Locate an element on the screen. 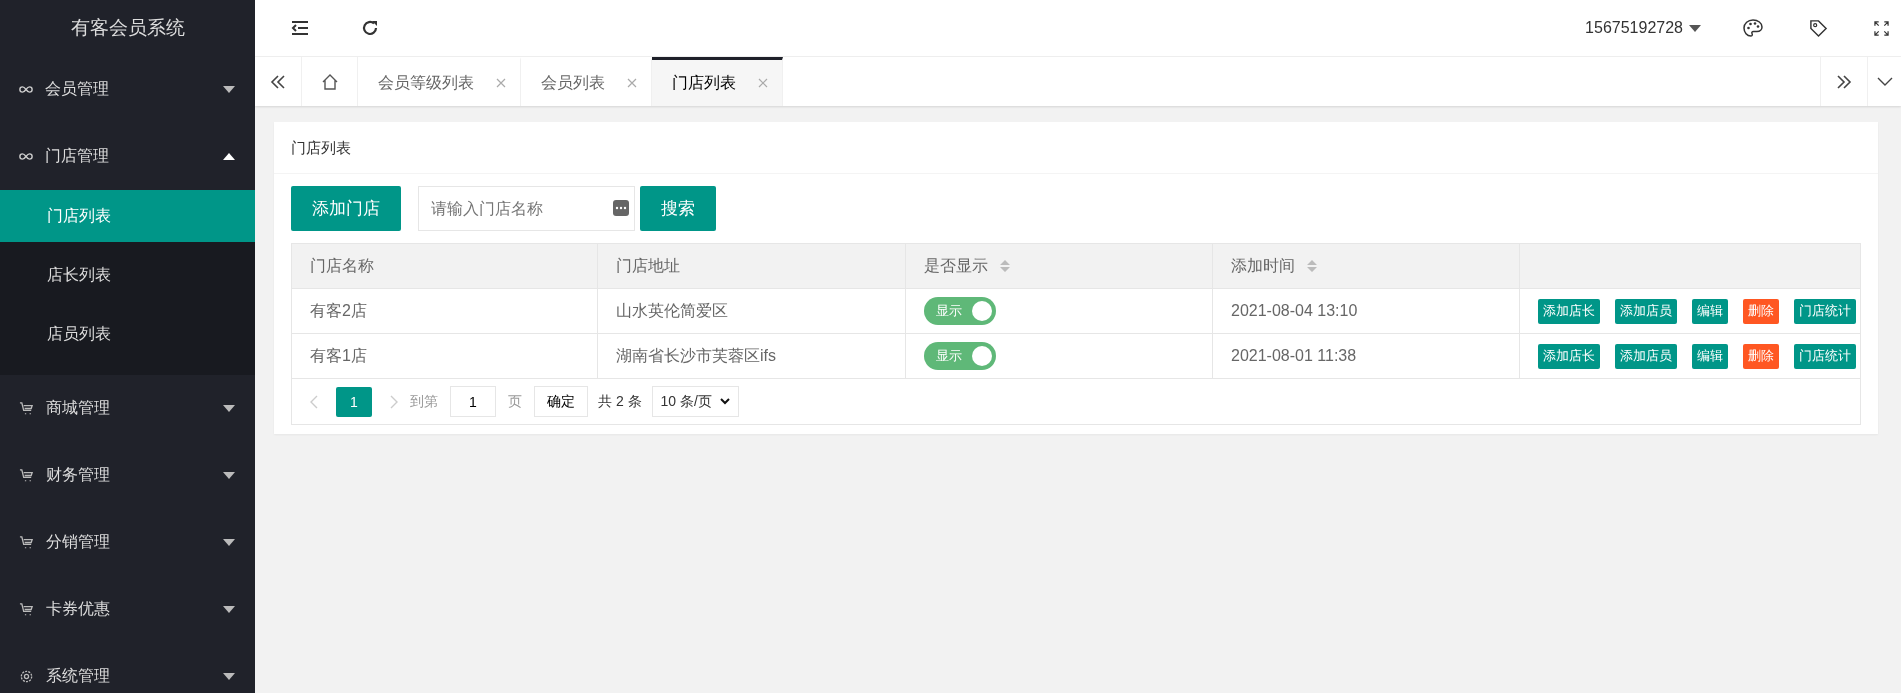  total-count: 共 2 条 is located at coordinates (620, 401).